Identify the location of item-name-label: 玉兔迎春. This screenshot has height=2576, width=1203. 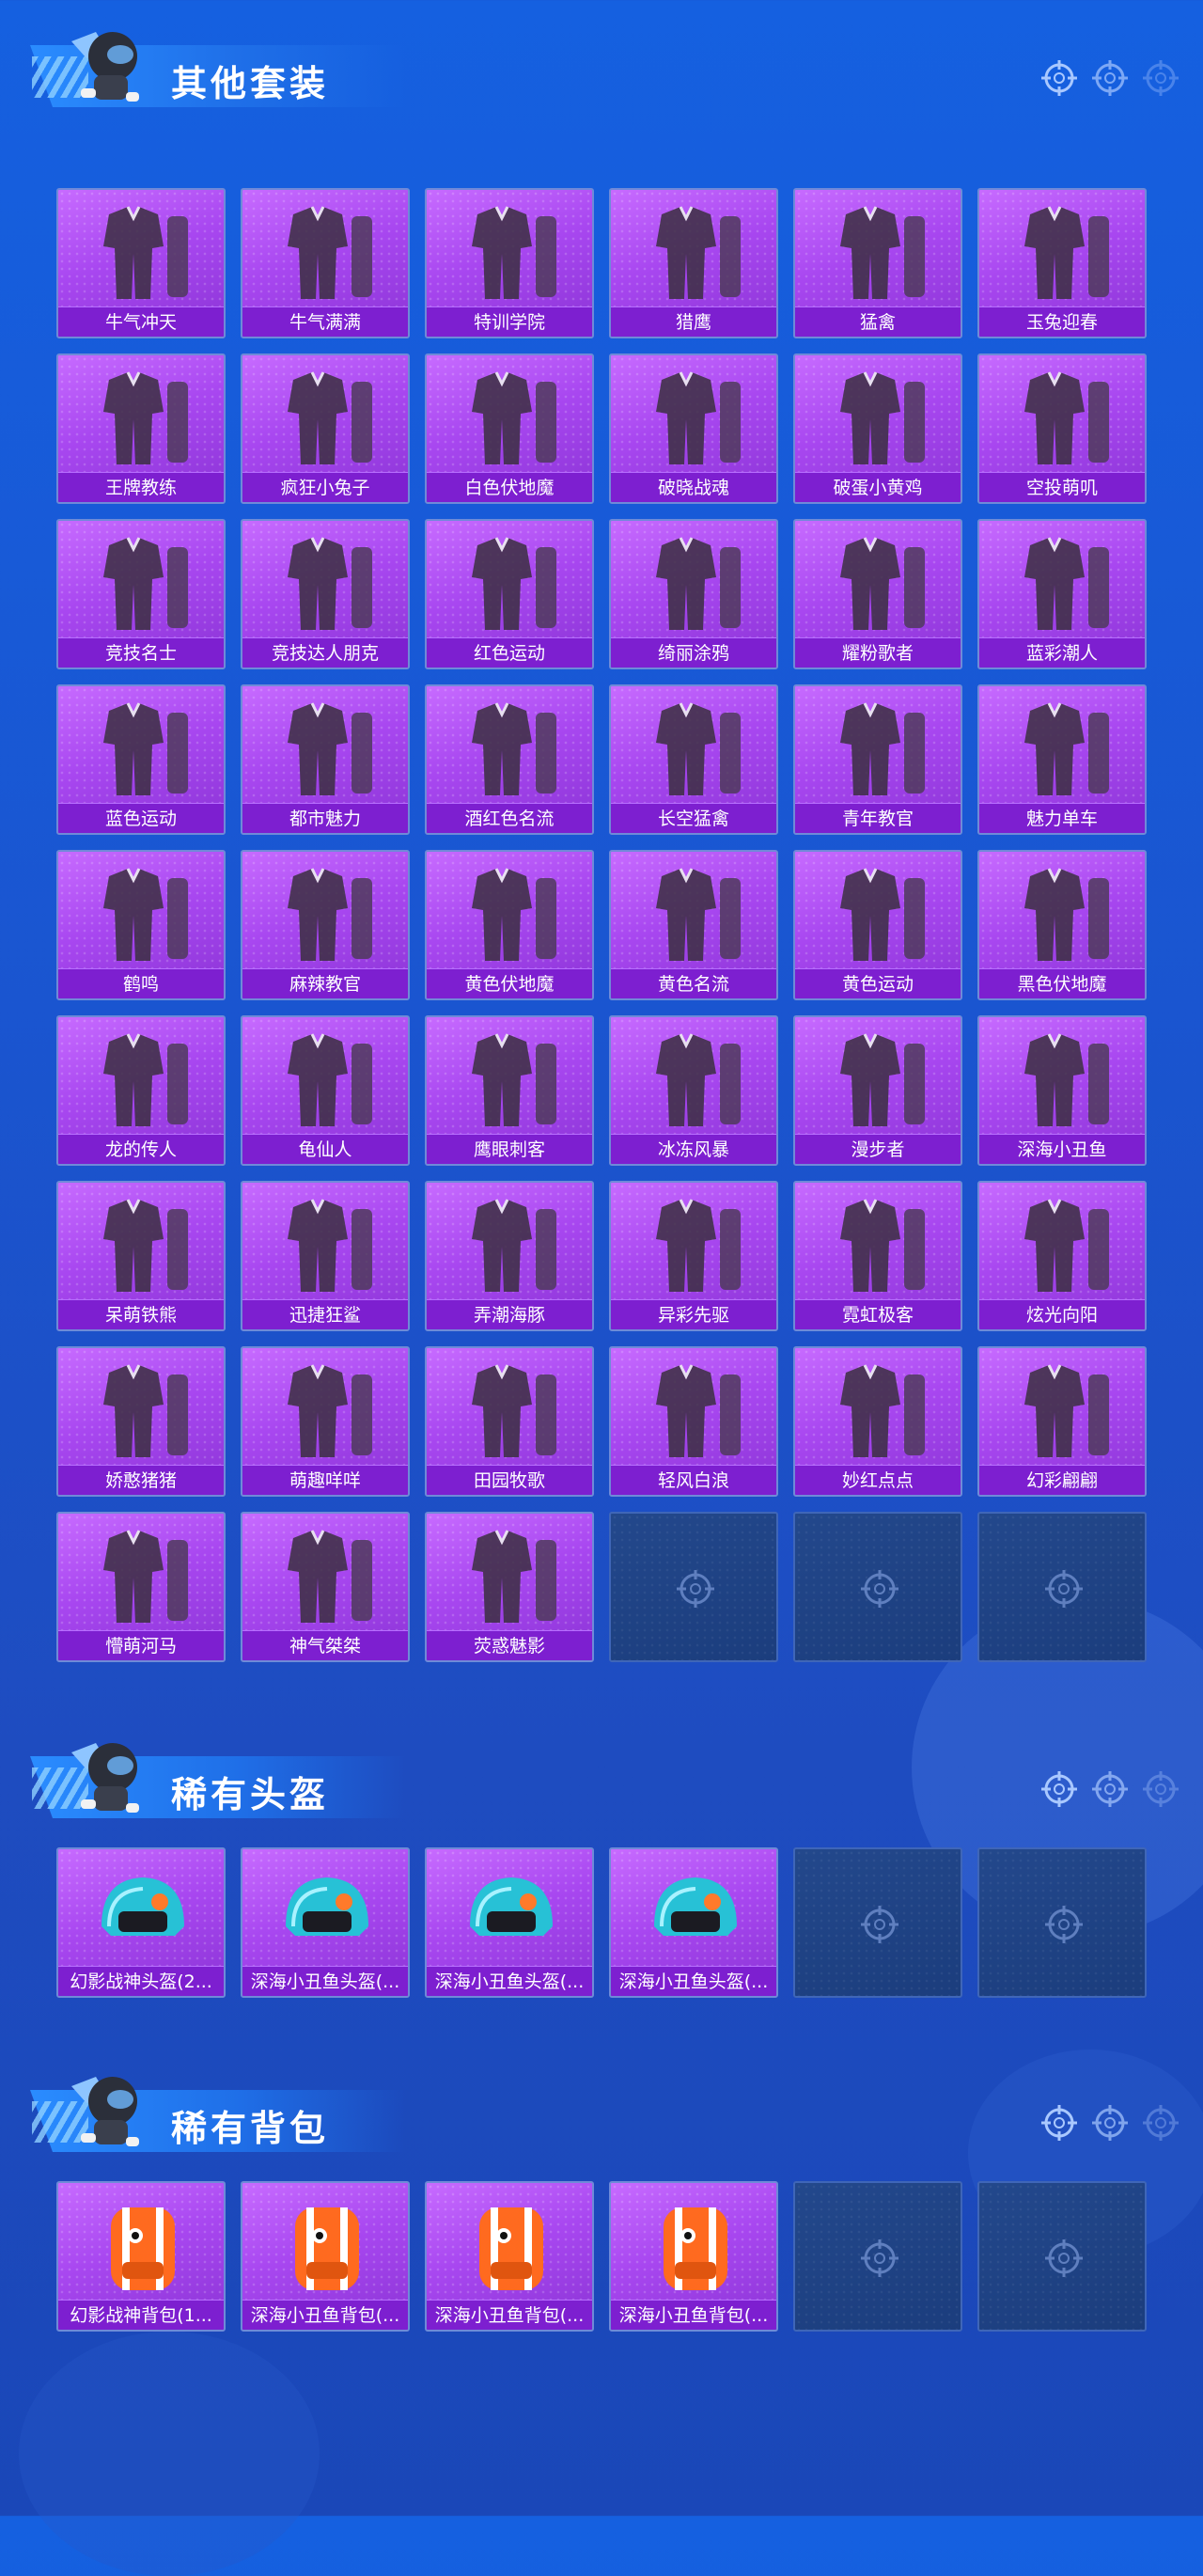
(1062, 321).